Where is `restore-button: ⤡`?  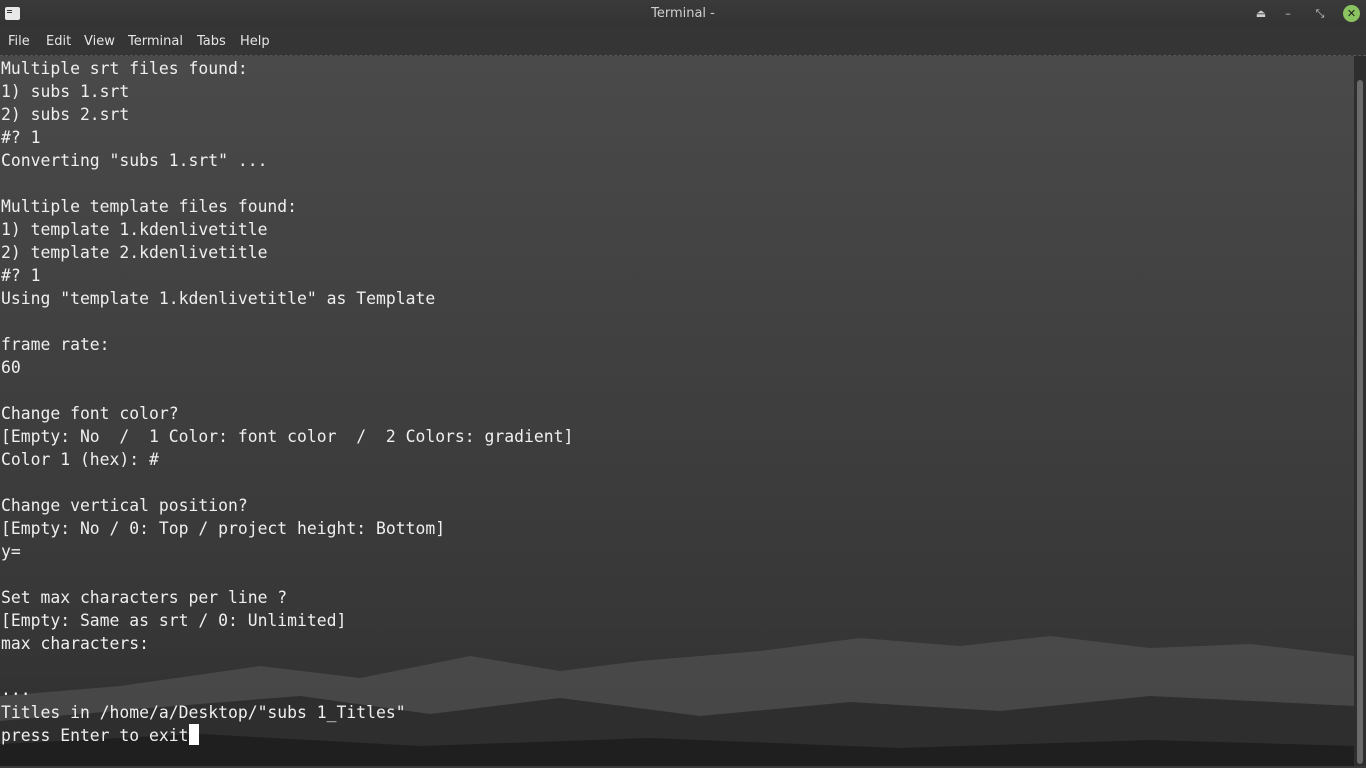 restore-button: ⤡ is located at coordinates (1320, 14).